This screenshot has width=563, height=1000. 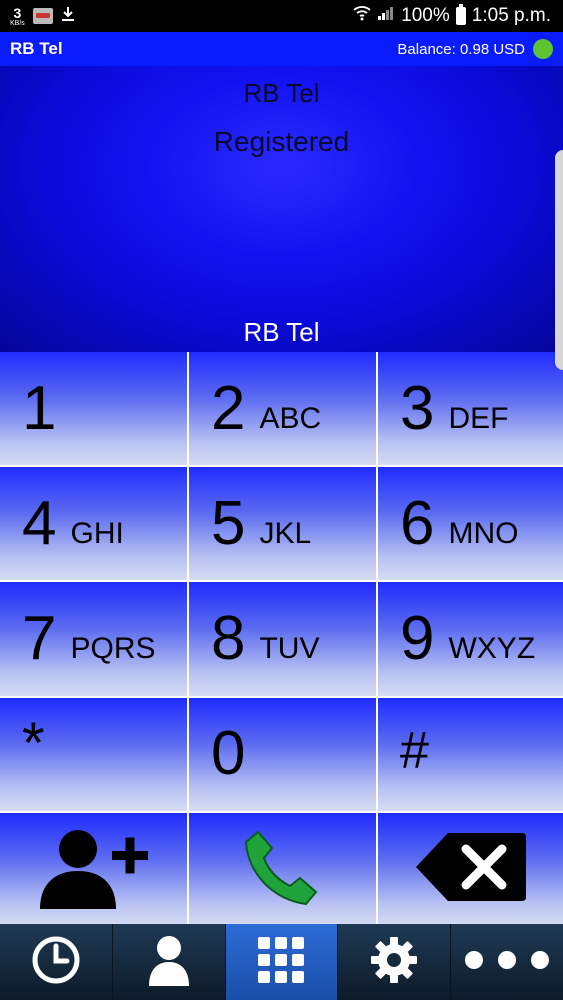 What do you see at coordinates (478, 418) in the screenshot?
I see `key-letters: DEF` at bounding box center [478, 418].